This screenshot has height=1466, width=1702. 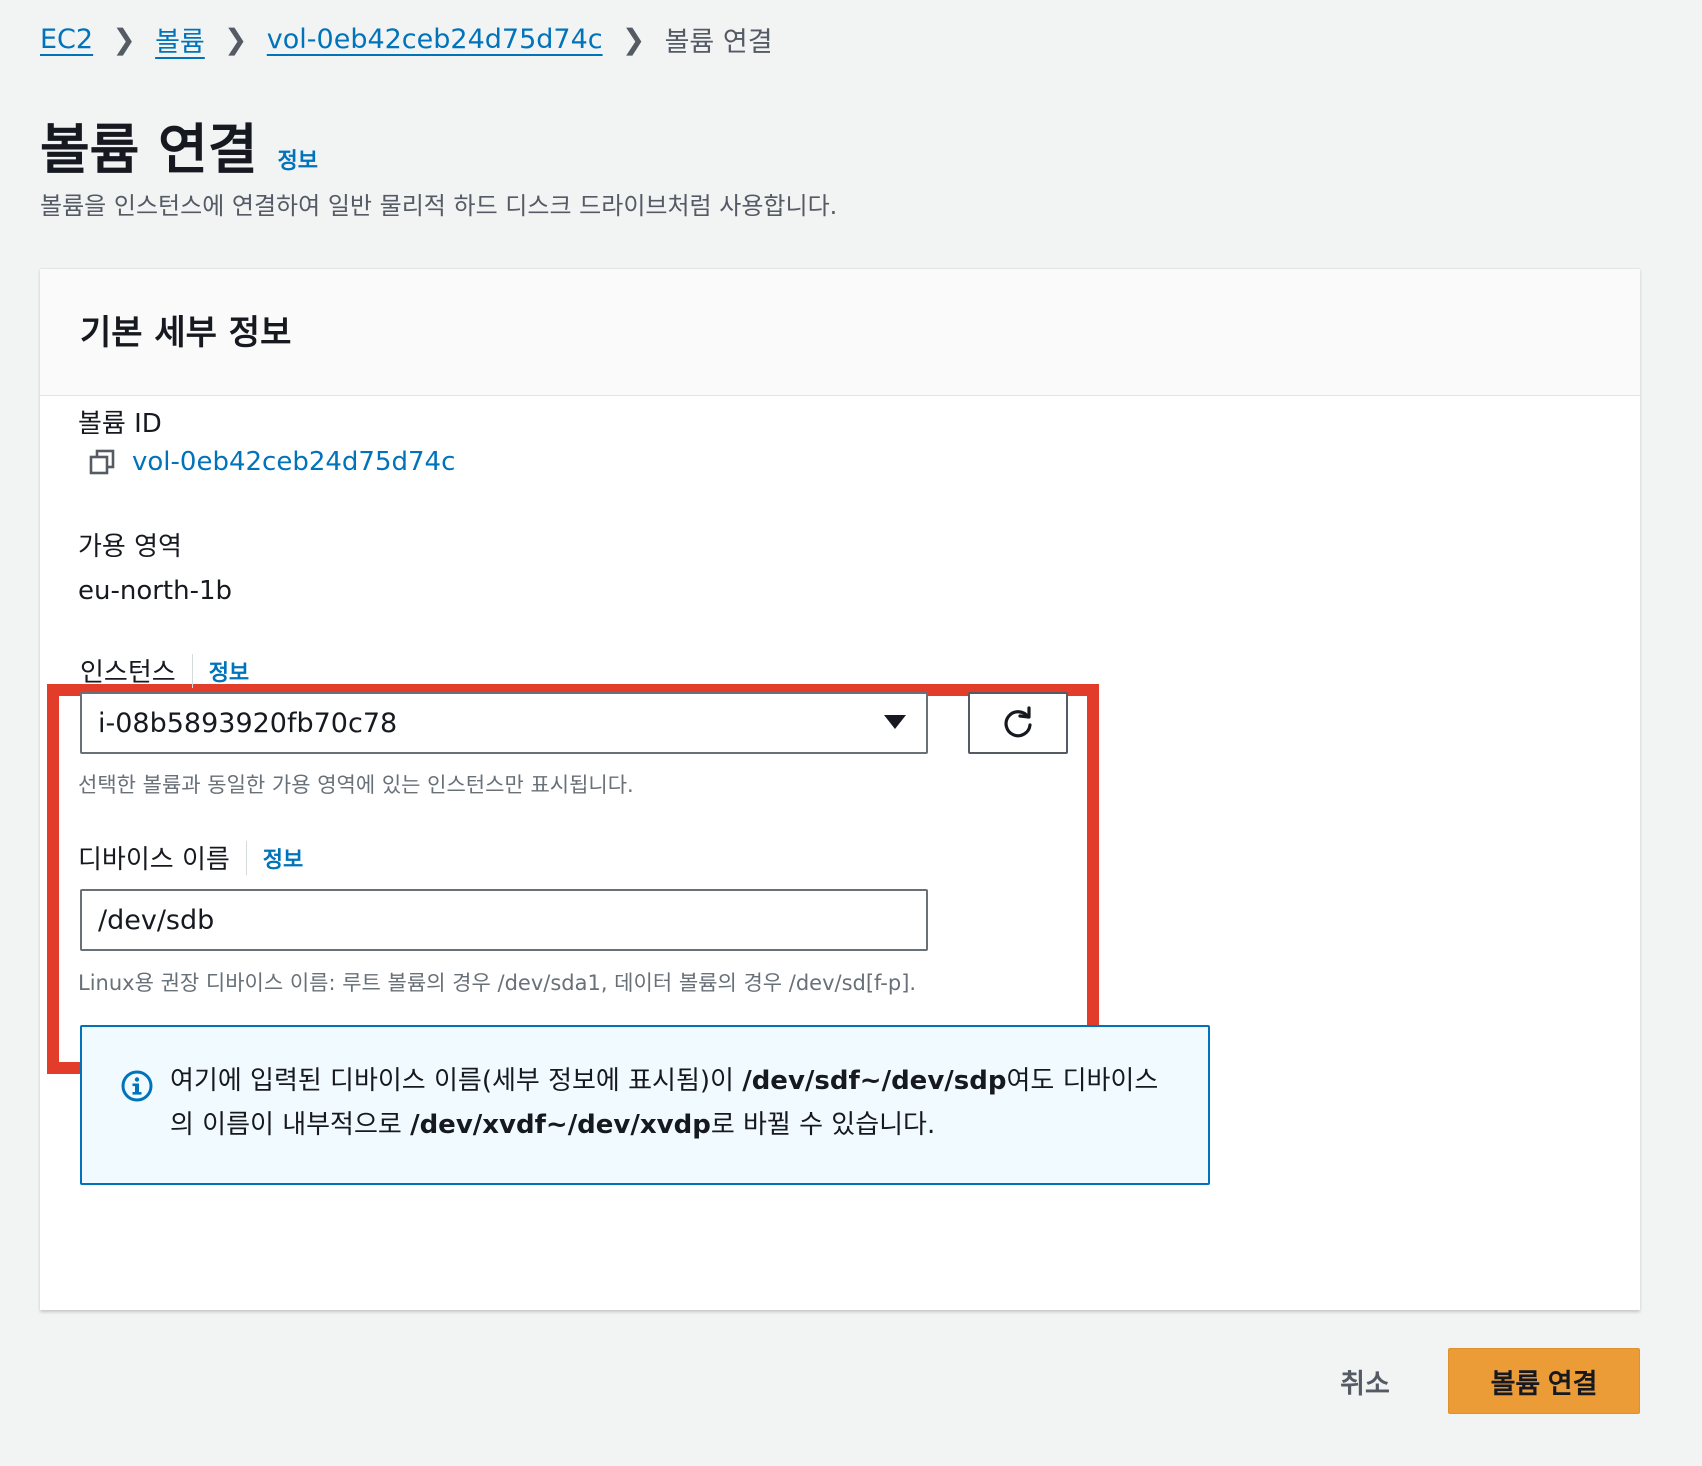 What do you see at coordinates (137, 1086) in the screenshot?
I see `info-icon` at bounding box center [137, 1086].